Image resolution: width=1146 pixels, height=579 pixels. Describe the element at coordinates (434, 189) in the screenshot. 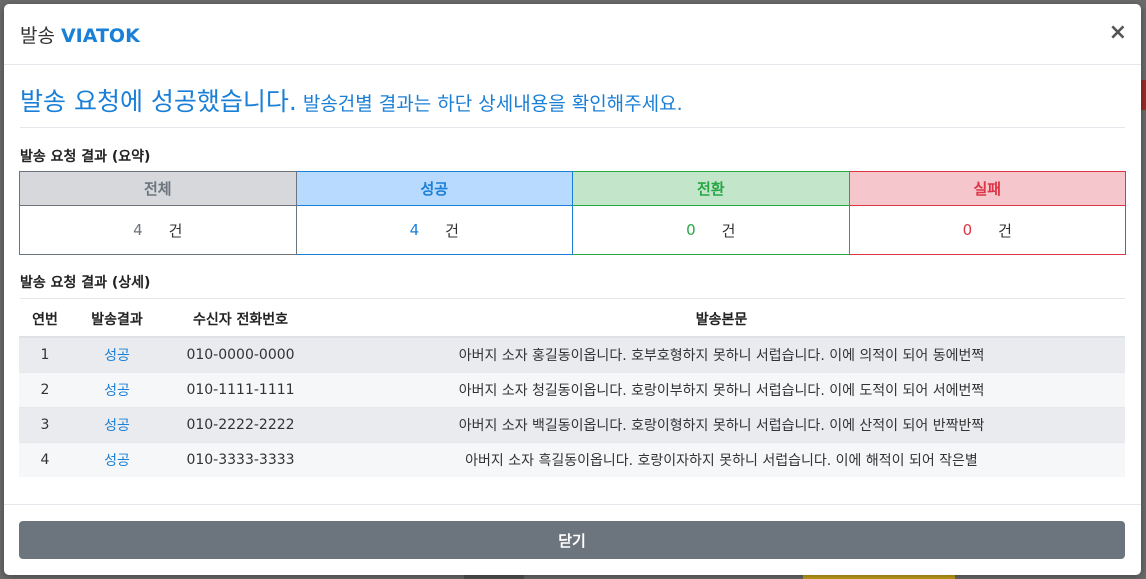

I see `summary-header-success: 성공` at that location.